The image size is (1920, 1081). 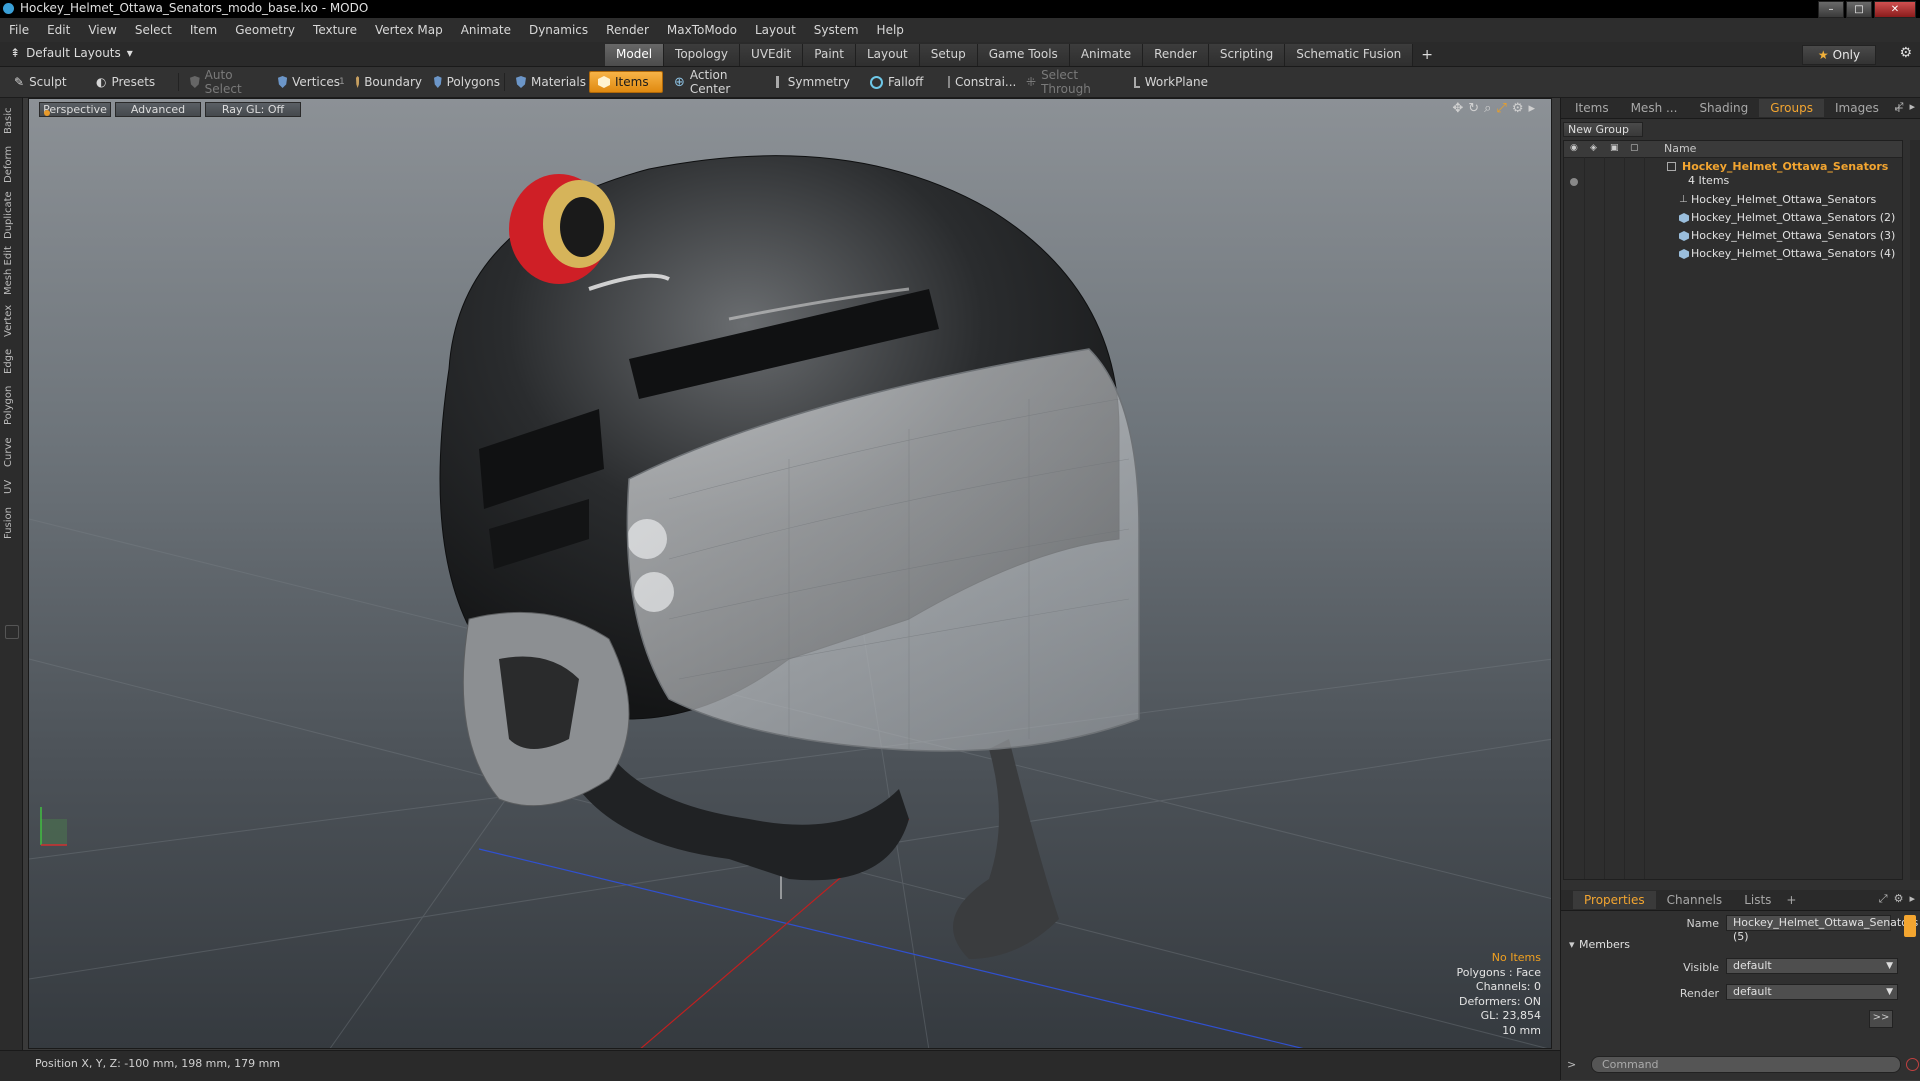 I want to click on group-name-field: Hockey_Helmet_Ottawa_Senators (5), so click(x=1822, y=929).